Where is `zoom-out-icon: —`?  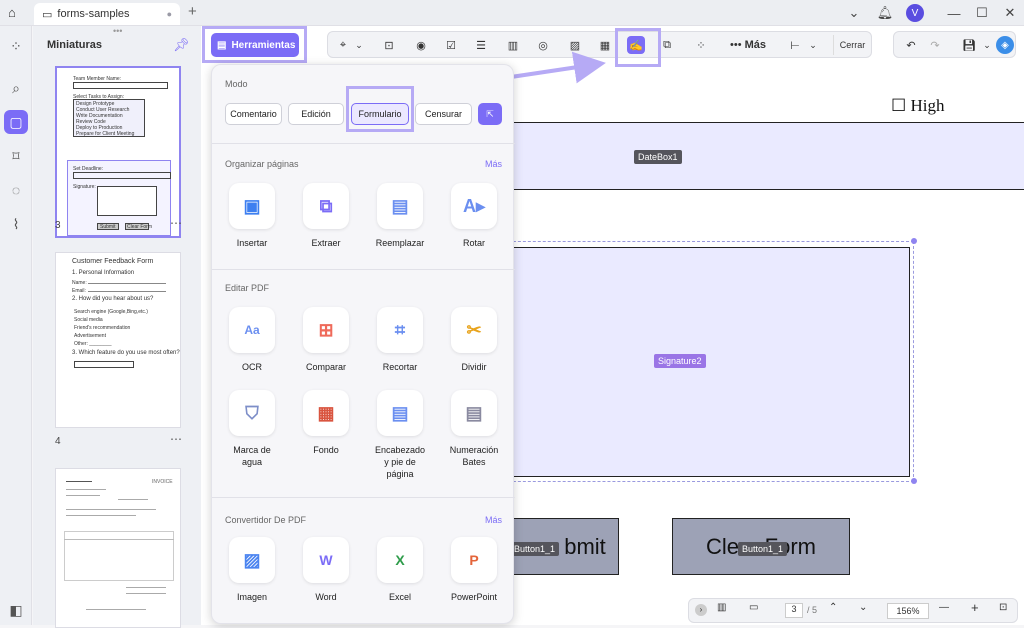
zoom-out-icon: — is located at coordinates (944, 607).